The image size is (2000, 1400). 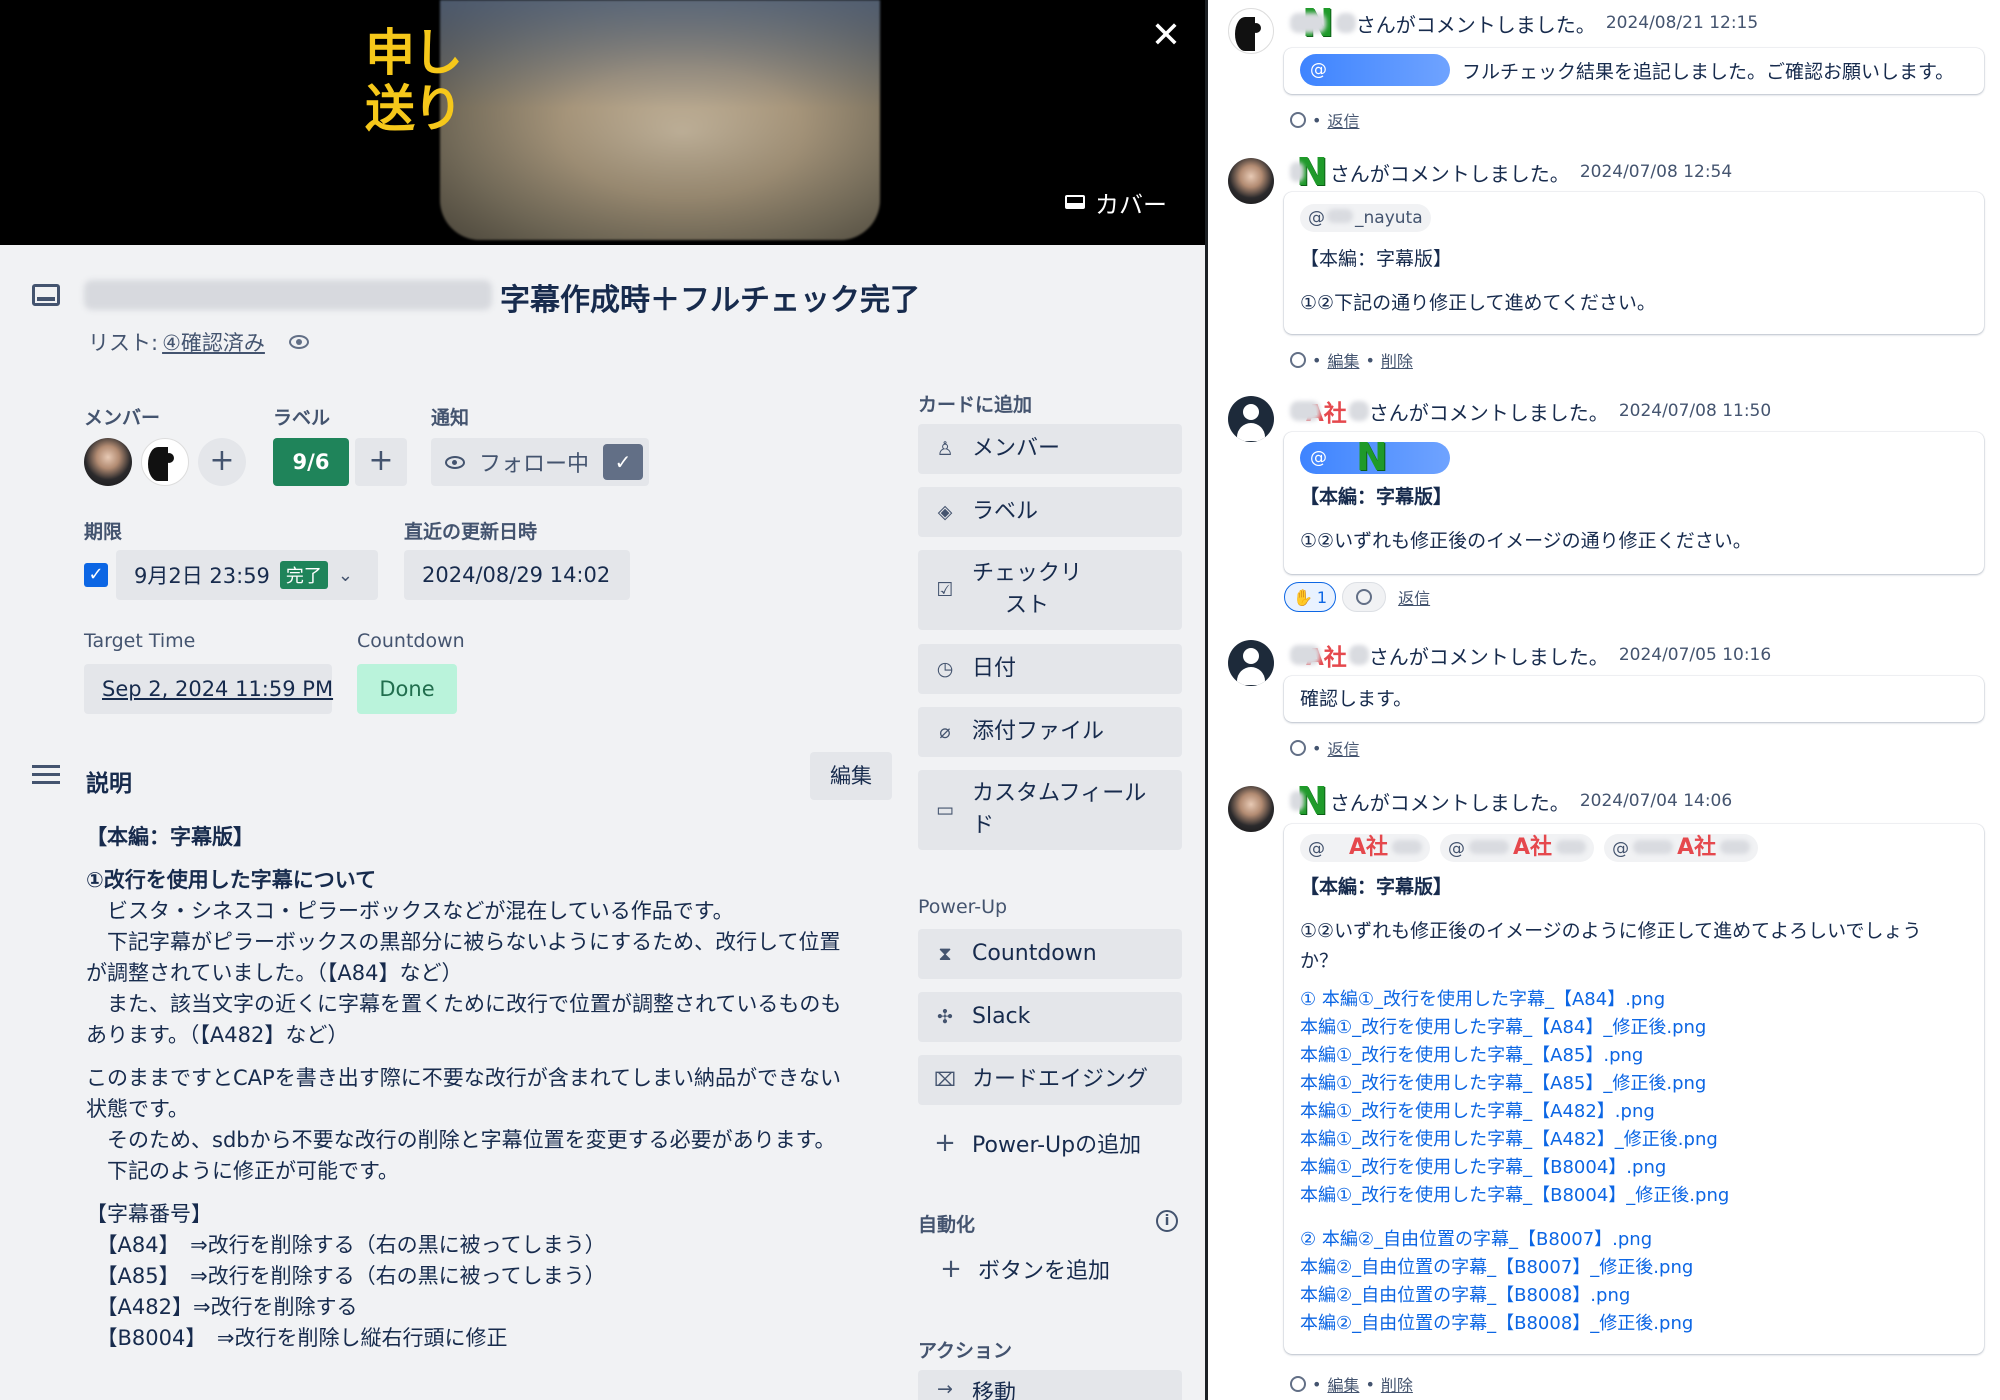 I want to click on comment-time: 2024/07/08 11:50, so click(x=1695, y=411).